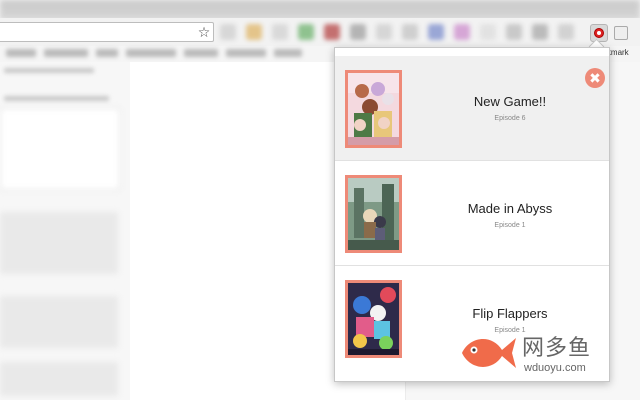  What do you see at coordinates (555, 368) in the screenshot?
I see `watermark-url: wduoyu.com` at bounding box center [555, 368].